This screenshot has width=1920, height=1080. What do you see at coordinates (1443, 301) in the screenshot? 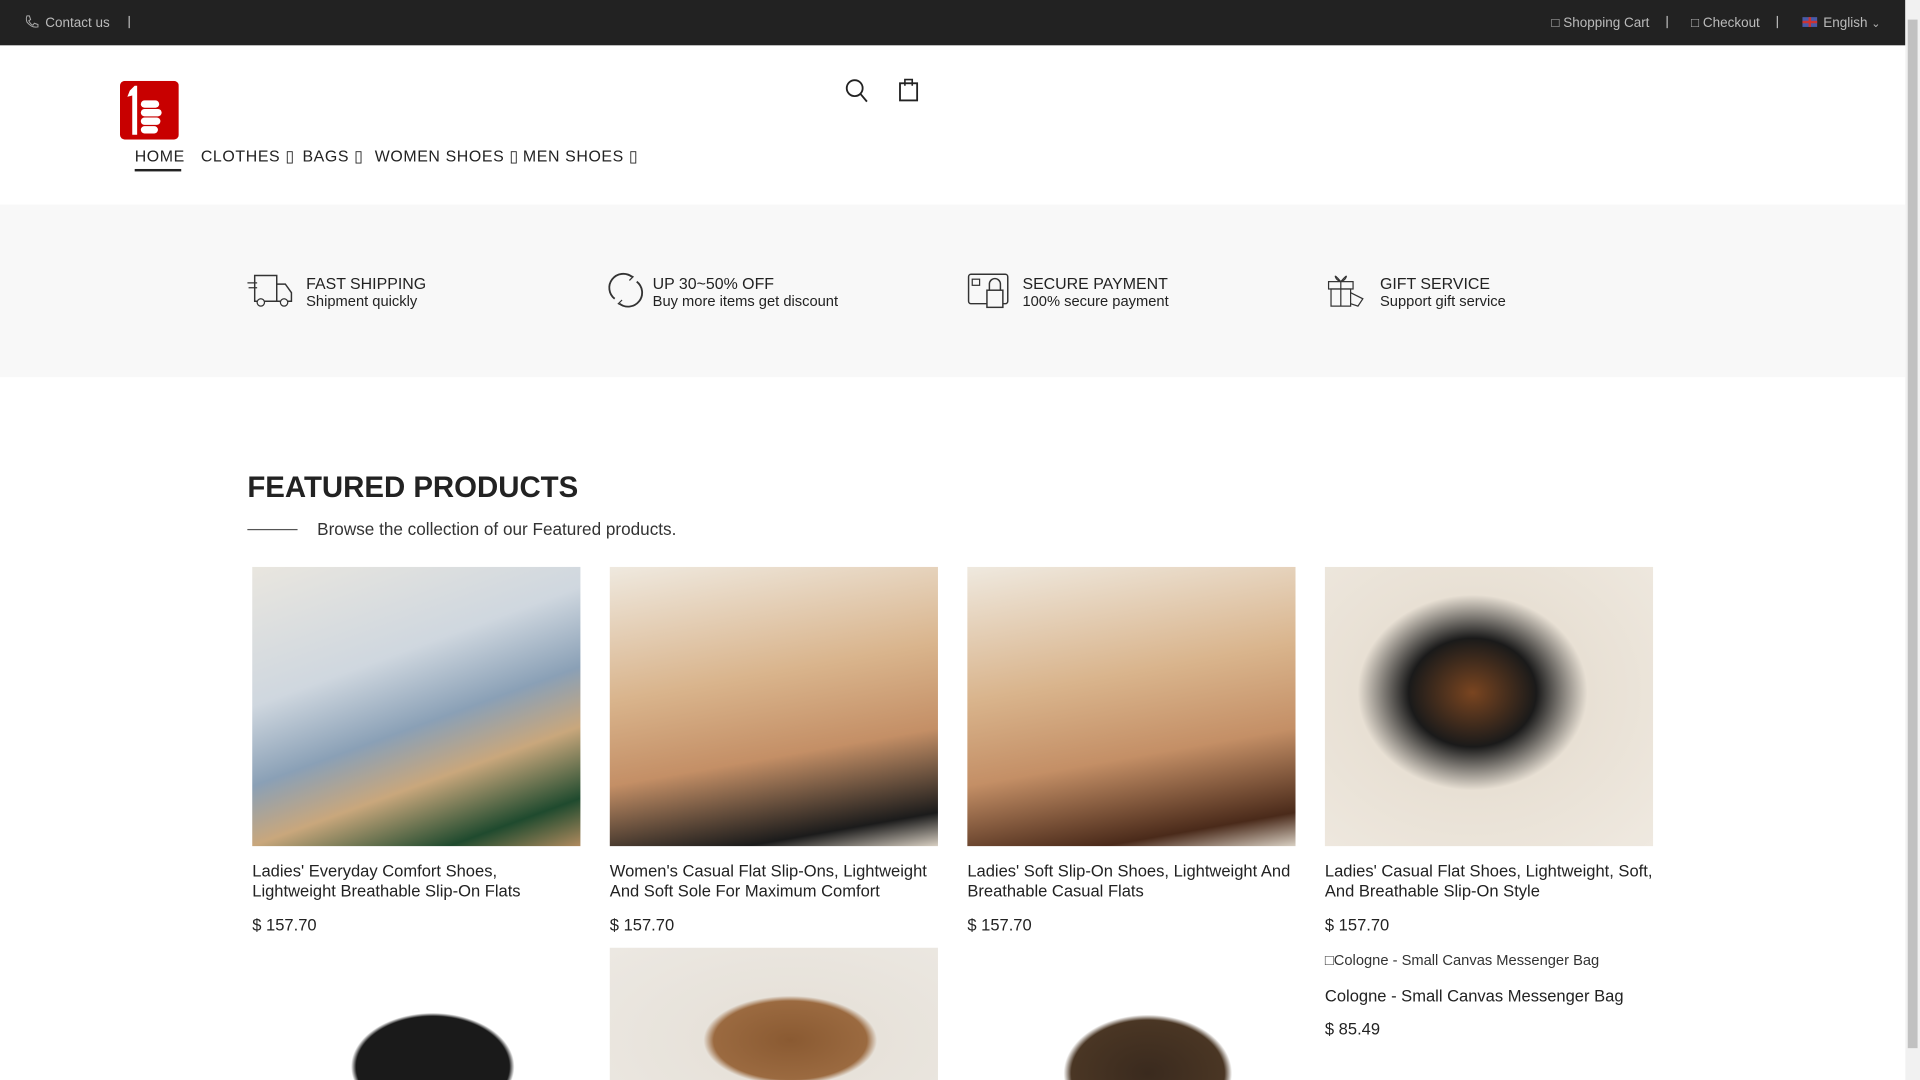
I see `feature-subtitle: Support gift service` at bounding box center [1443, 301].